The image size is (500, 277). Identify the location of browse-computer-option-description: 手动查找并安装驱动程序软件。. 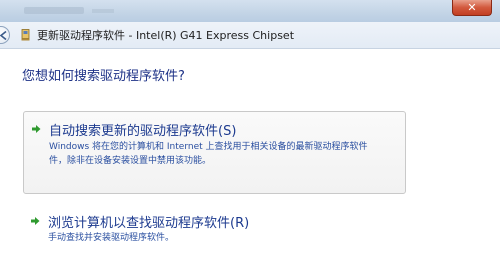
(111, 238).